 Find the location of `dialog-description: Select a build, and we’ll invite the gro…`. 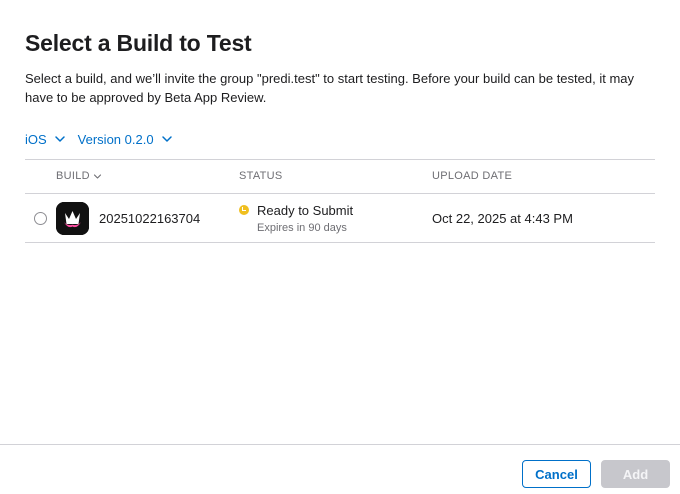

dialog-description: Select a build, and we’ll invite the gro… is located at coordinates (330, 88).